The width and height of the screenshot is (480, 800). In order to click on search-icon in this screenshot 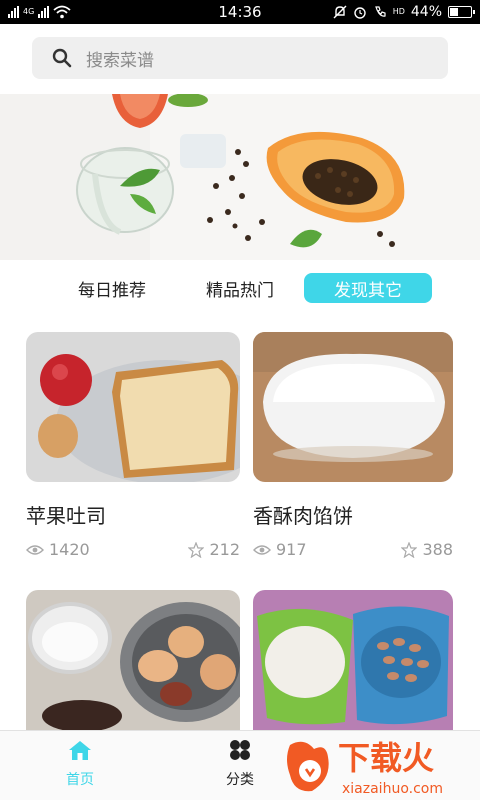, I will do `click(62, 58)`.